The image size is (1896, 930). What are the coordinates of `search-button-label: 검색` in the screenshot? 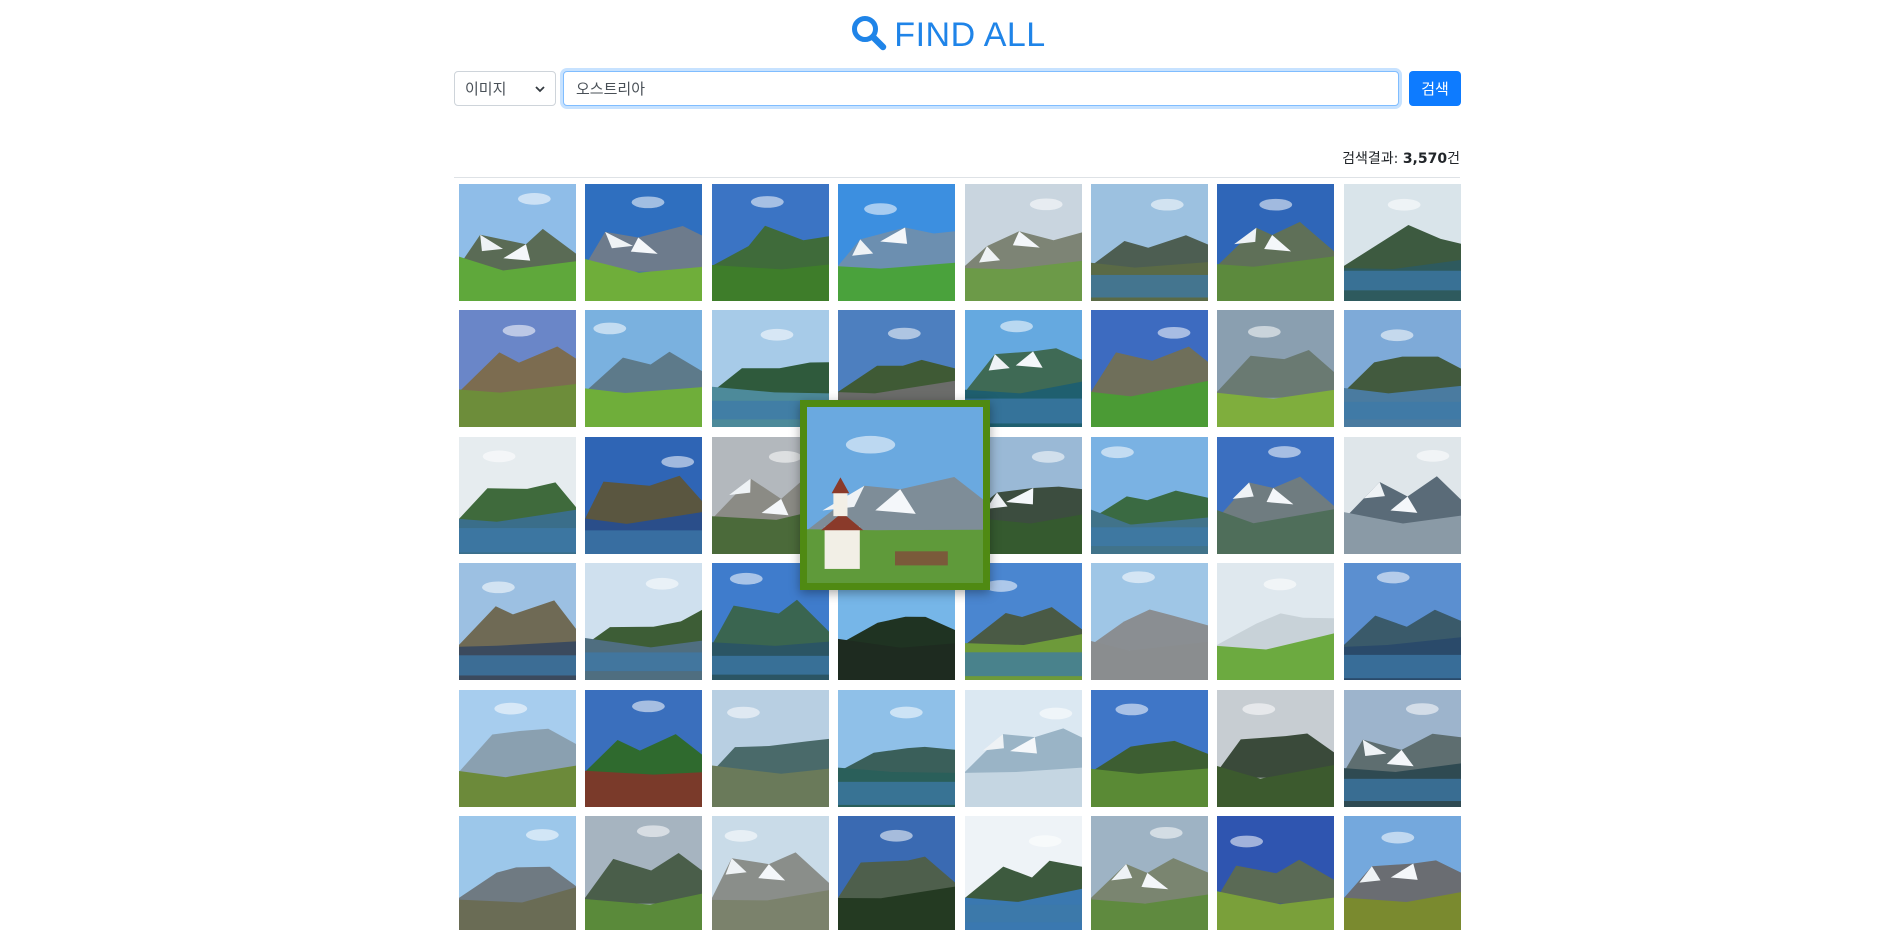 It's located at (1435, 89).